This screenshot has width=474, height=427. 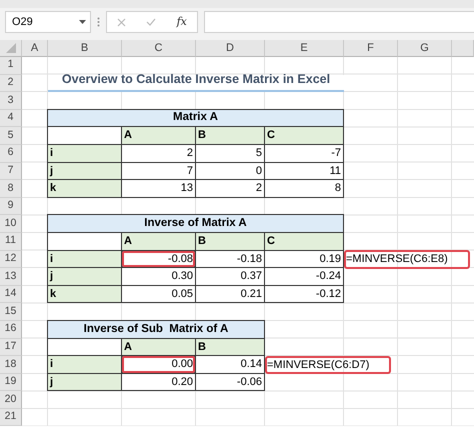 I want to click on row-number: 11, so click(x=11, y=241).